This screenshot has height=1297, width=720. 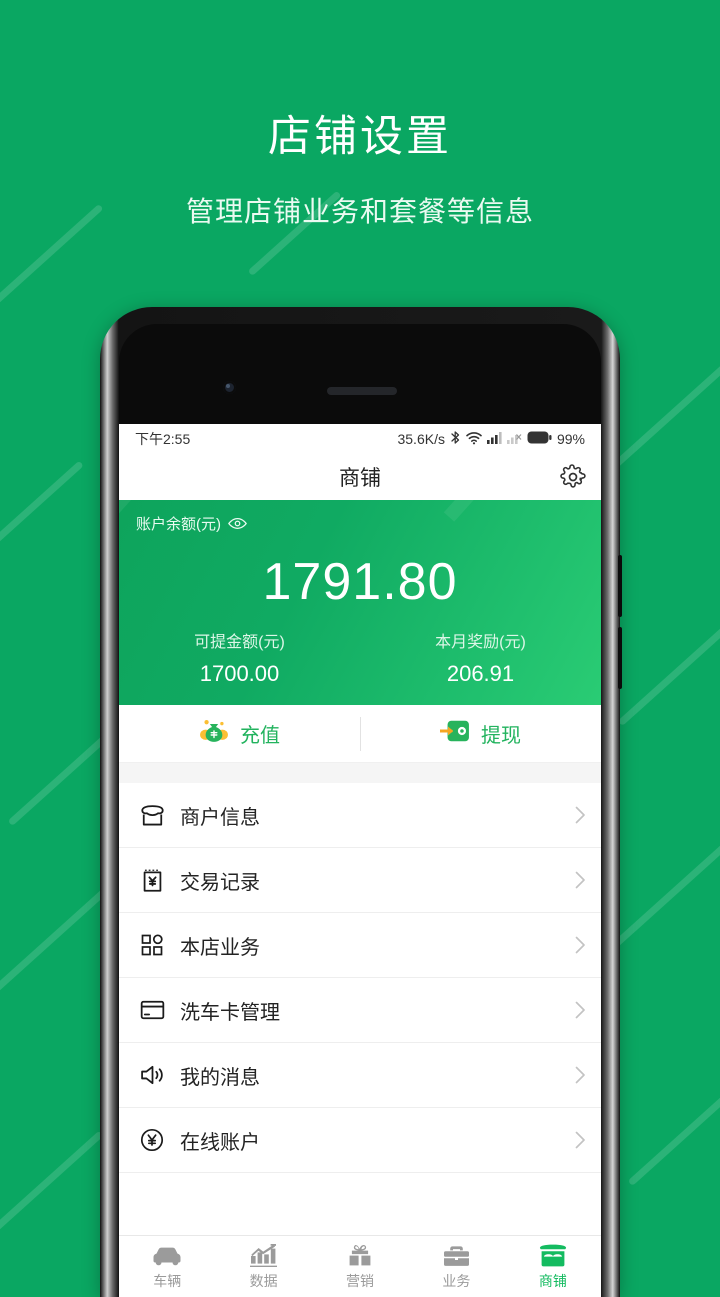 What do you see at coordinates (152, 1010) in the screenshot?
I see `card-icon` at bounding box center [152, 1010].